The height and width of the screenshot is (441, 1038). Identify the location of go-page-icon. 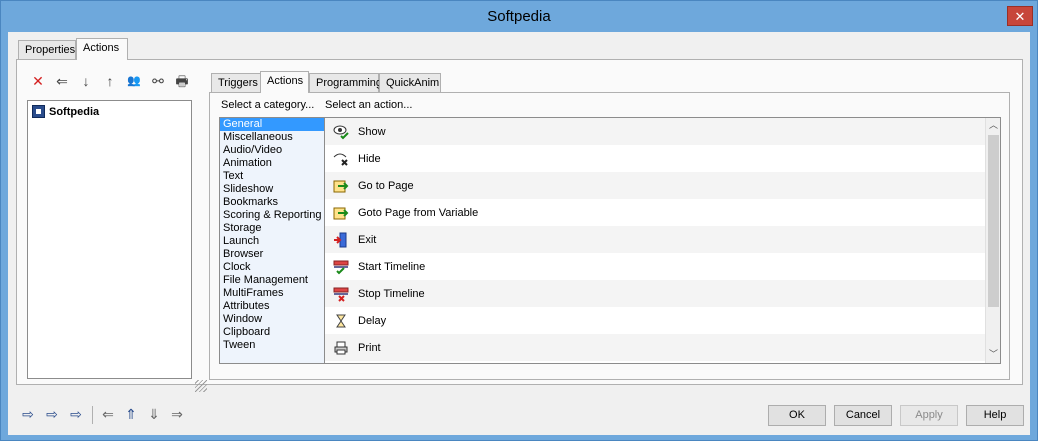
(341, 186).